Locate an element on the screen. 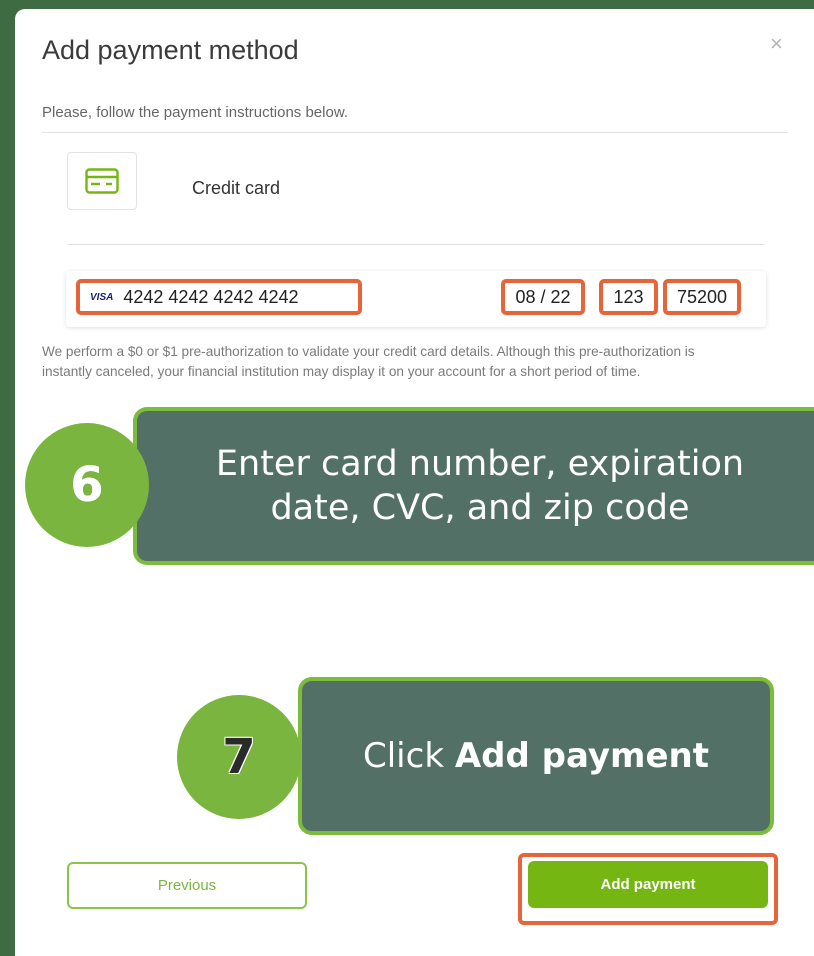 The width and height of the screenshot is (814, 956). step6-badge: 6 is located at coordinates (87, 485).